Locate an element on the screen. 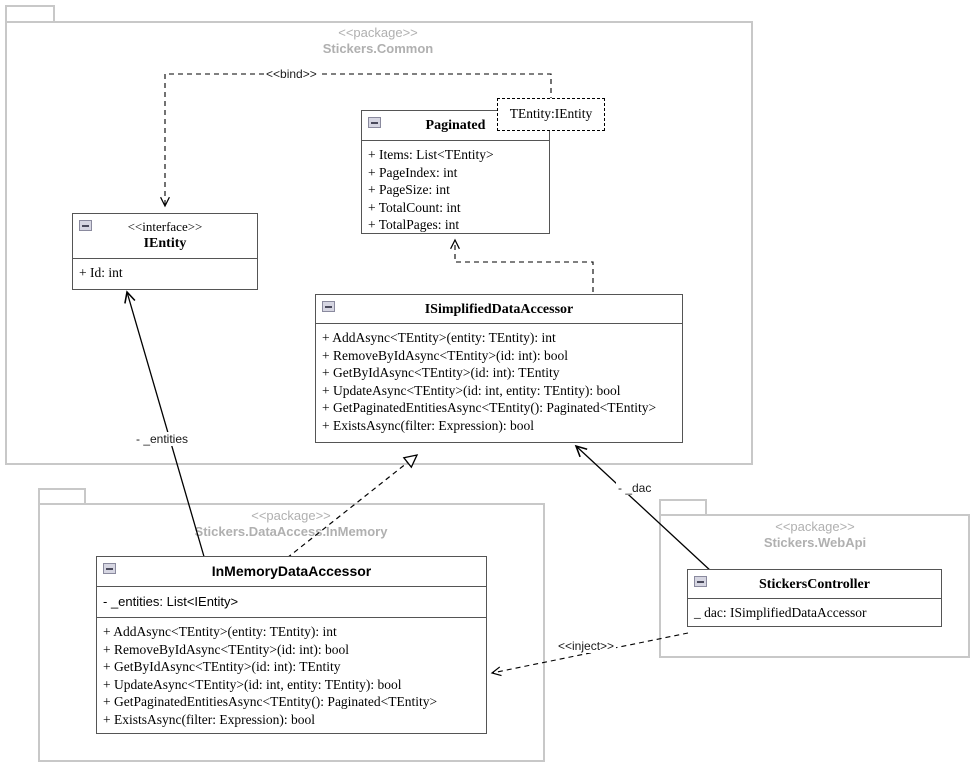 This screenshot has height=769, width=977. class-ientity: <<interface>> IEntity + Id: int is located at coordinates (165, 251).